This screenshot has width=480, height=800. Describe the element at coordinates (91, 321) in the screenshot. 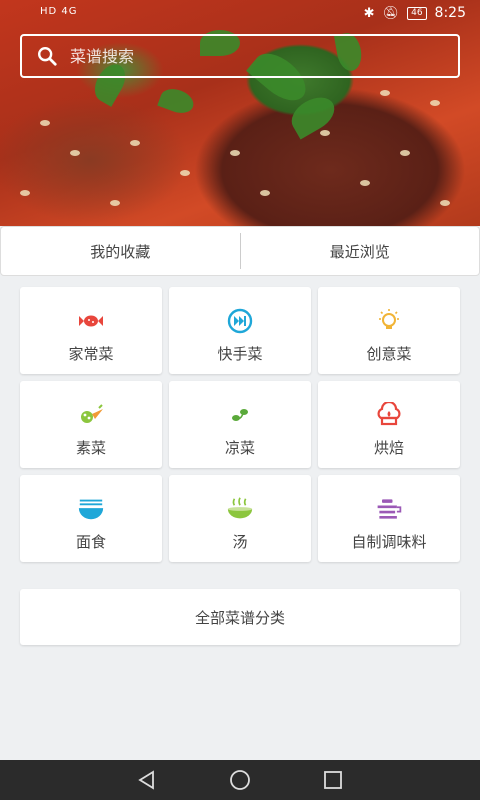

I see `candy-icon` at that location.